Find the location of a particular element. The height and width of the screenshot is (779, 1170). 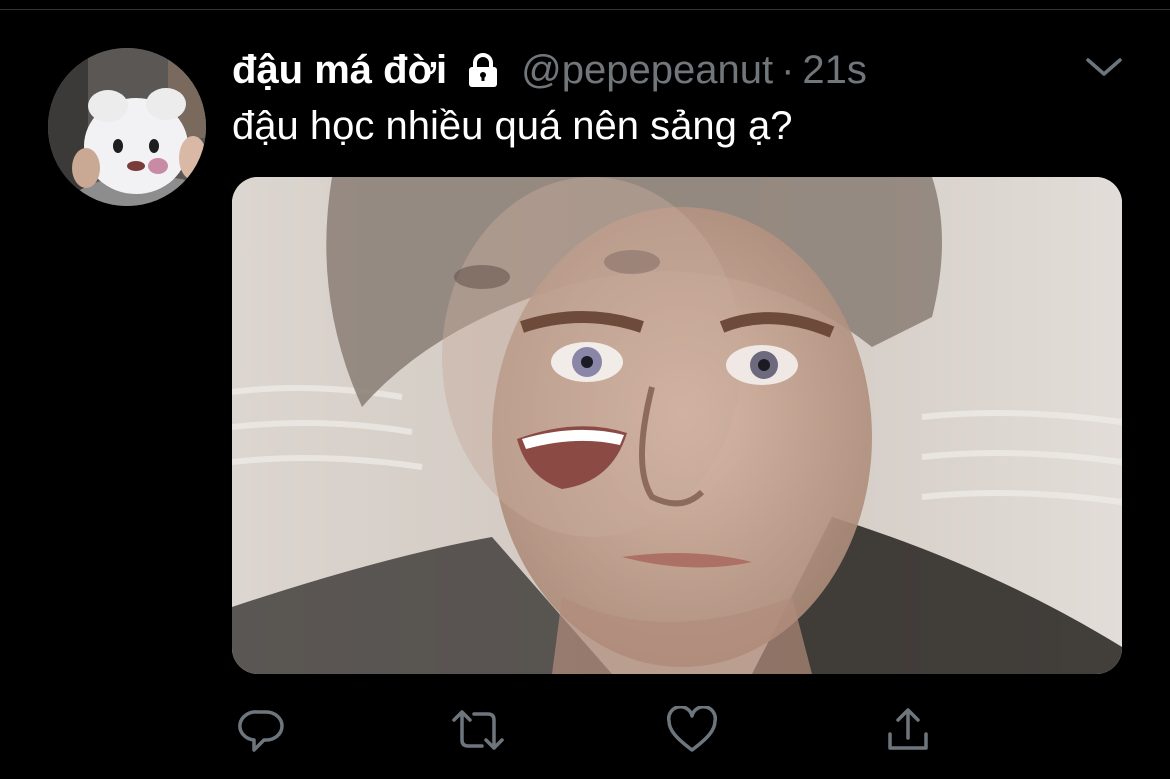

retweet-button is located at coordinates (478, 730).